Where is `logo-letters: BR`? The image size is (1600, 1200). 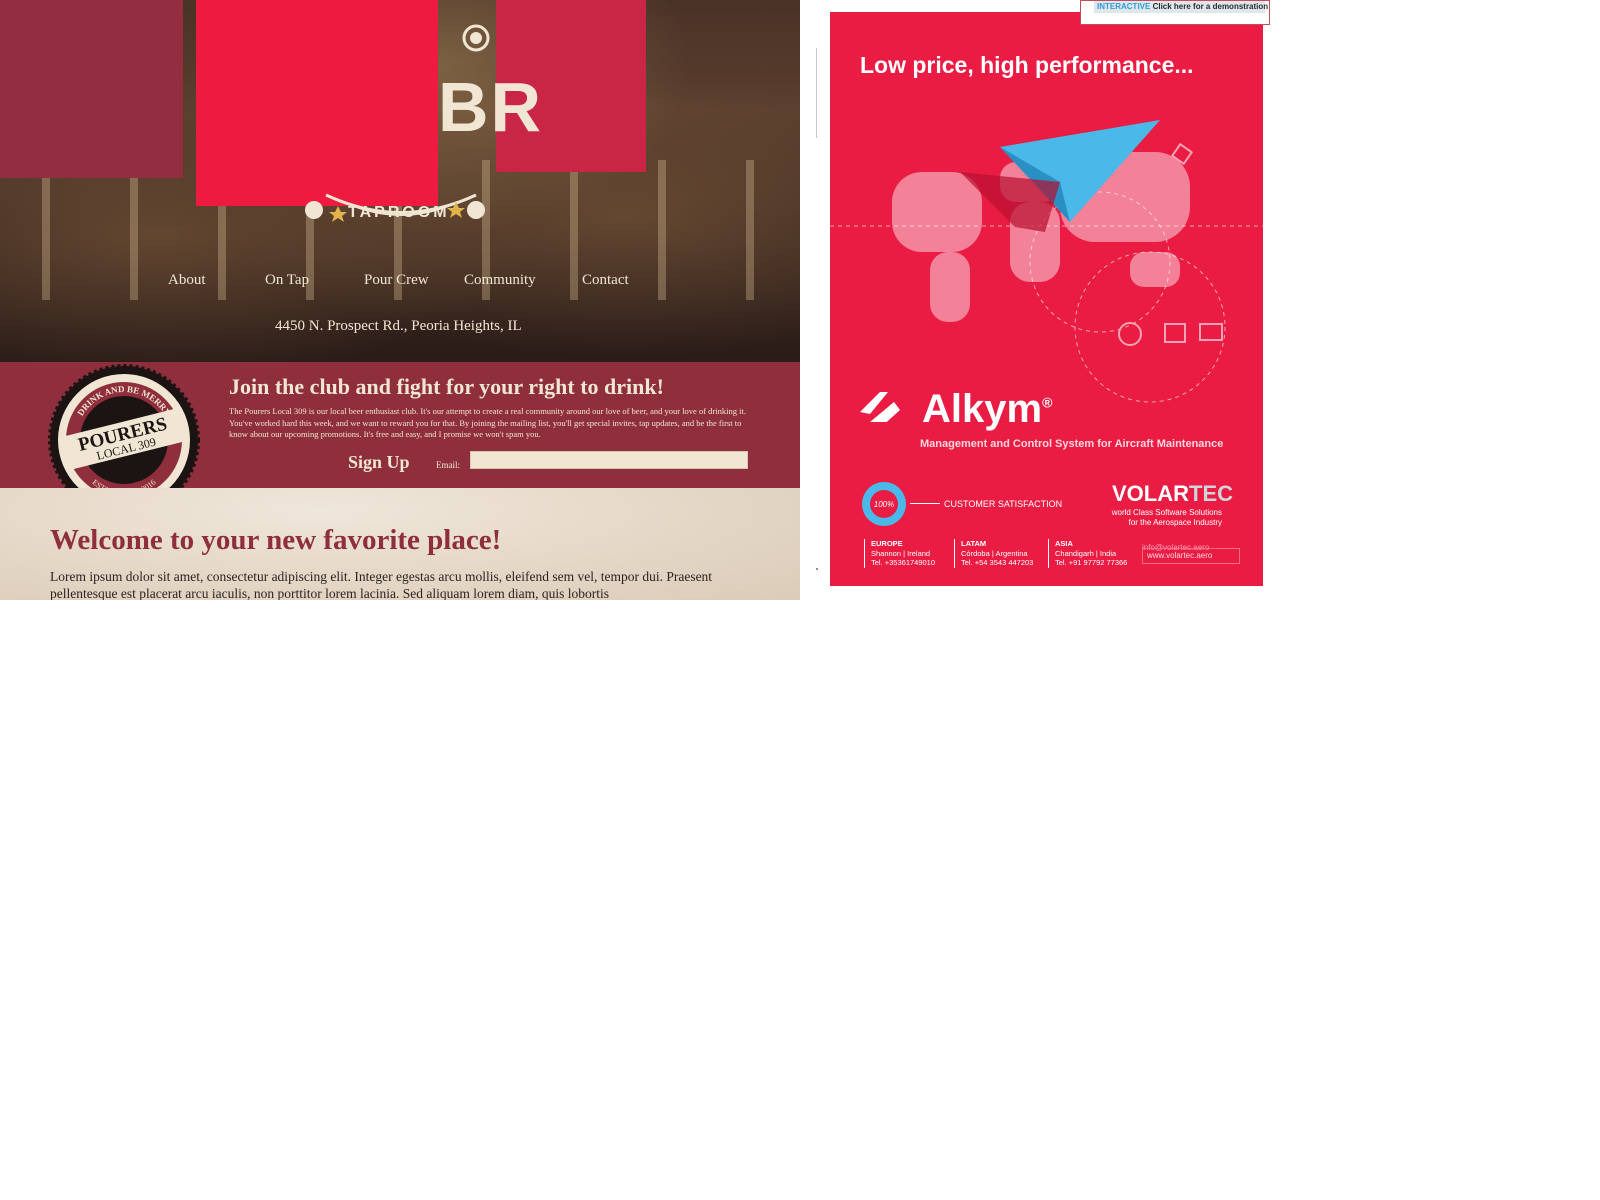 logo-letters: BR is located at coordinates (491, 107).